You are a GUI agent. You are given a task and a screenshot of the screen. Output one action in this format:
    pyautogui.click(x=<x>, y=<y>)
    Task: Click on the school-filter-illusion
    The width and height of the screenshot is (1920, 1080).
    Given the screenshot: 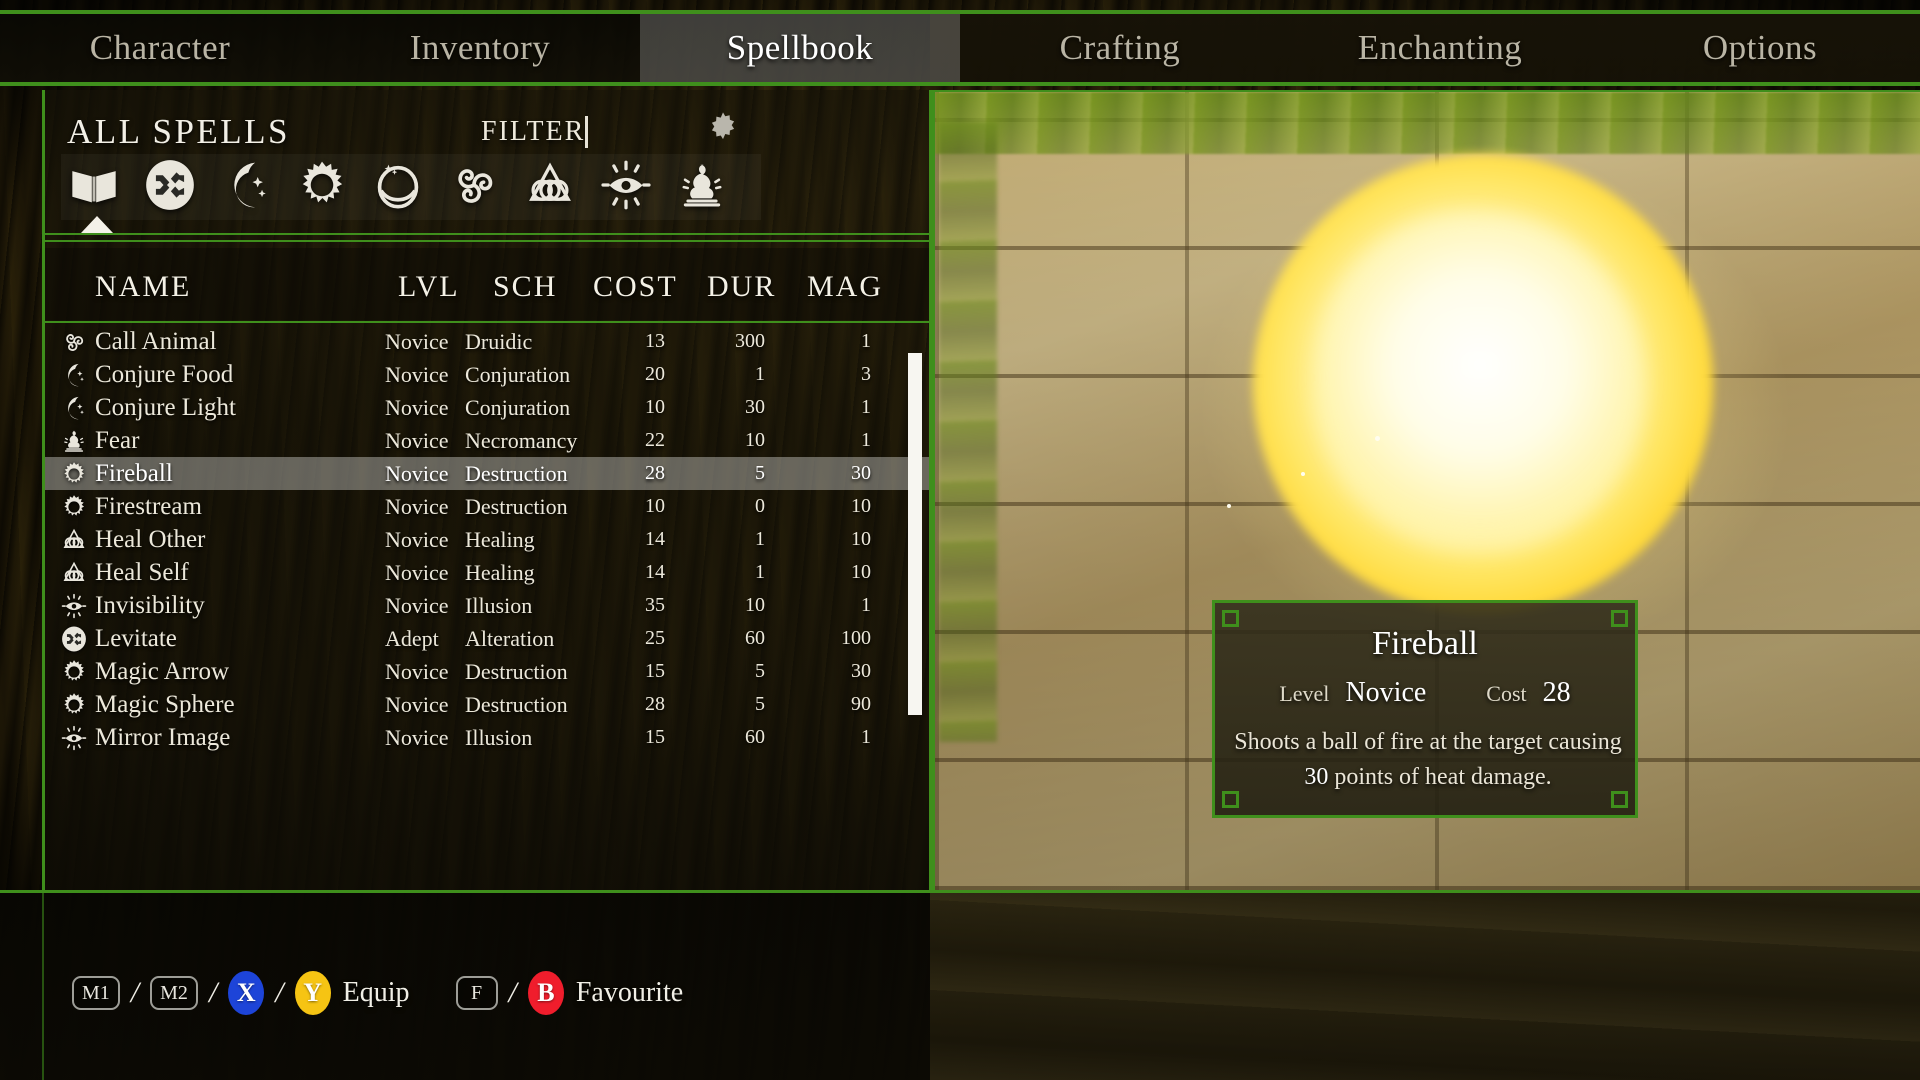 What is the action you would take?
    pyautogui.click(x=626, y=187)
    